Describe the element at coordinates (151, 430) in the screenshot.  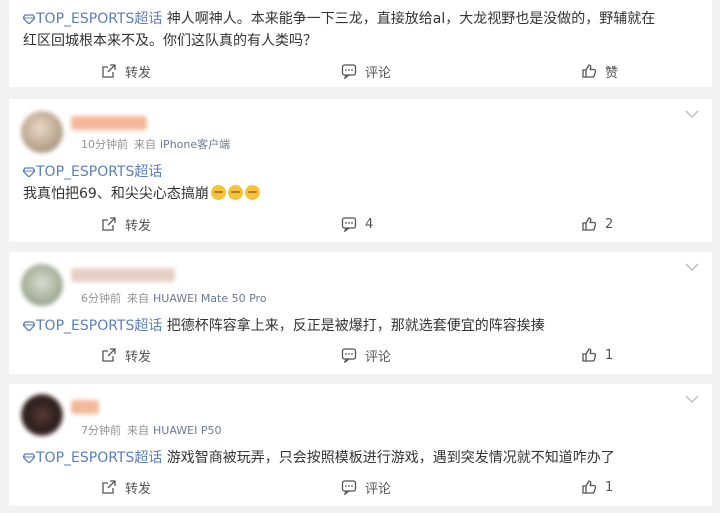
I see `post-meta: 7分钟前 来自 HUAWEI P50` at that location.